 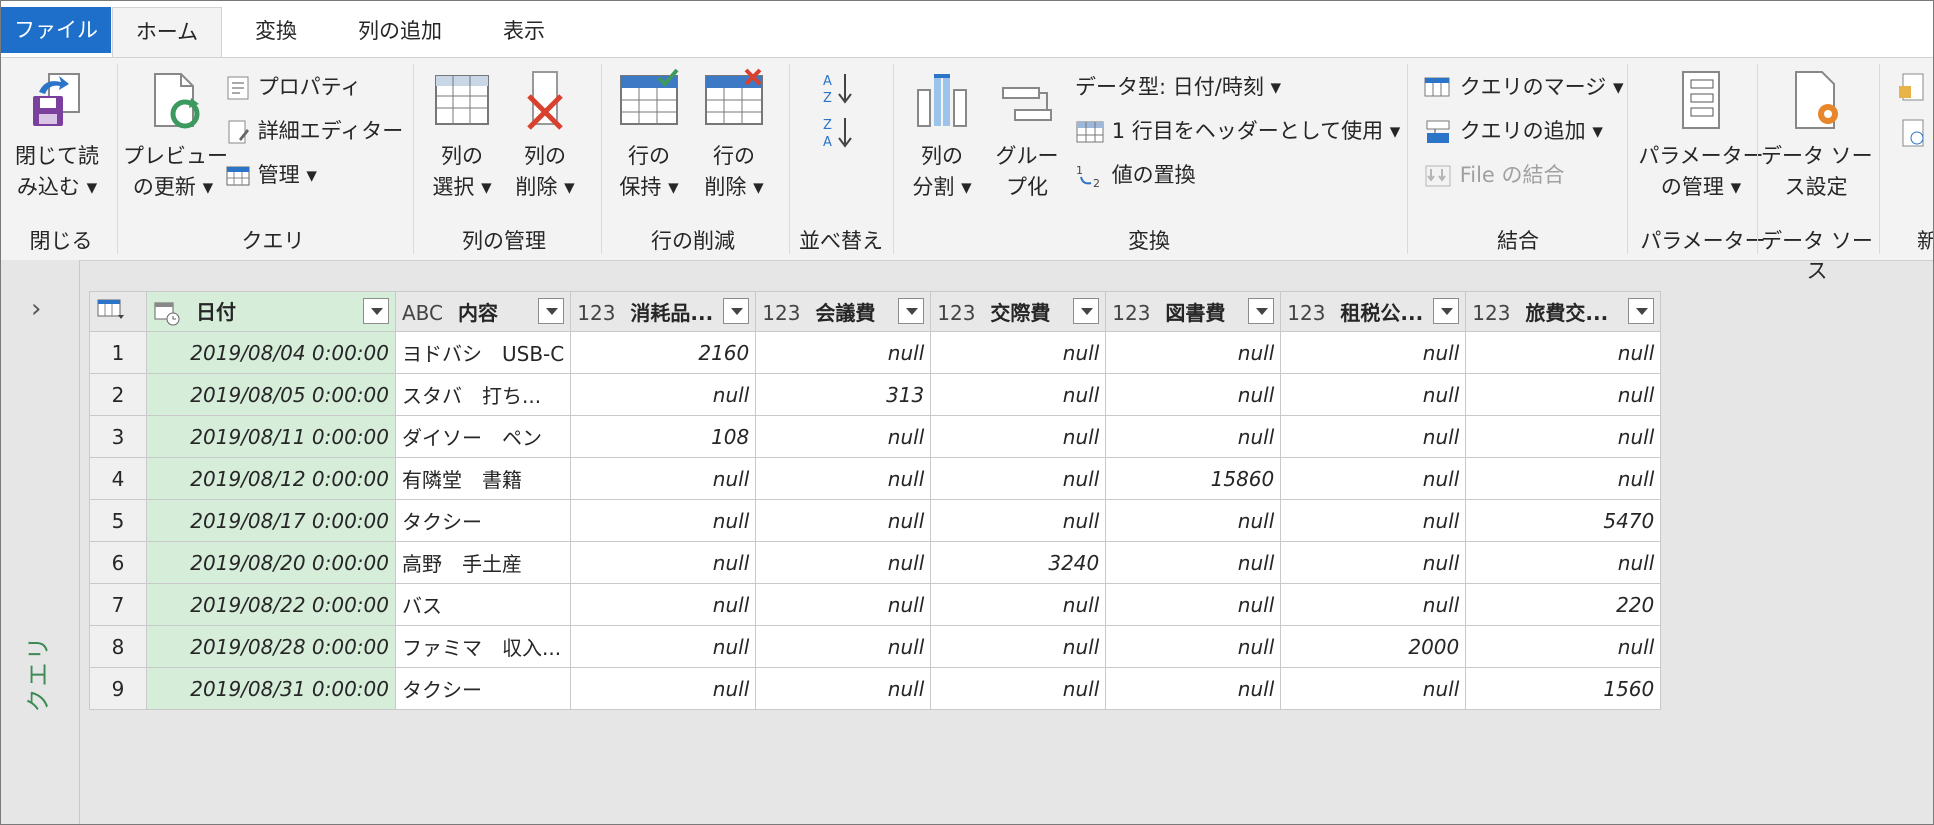 What do you see at coordinates (462, 135) in the screenshot?
I see `choose-columns-button: 列の 選択 ▾` at bounding box center [462, 135].